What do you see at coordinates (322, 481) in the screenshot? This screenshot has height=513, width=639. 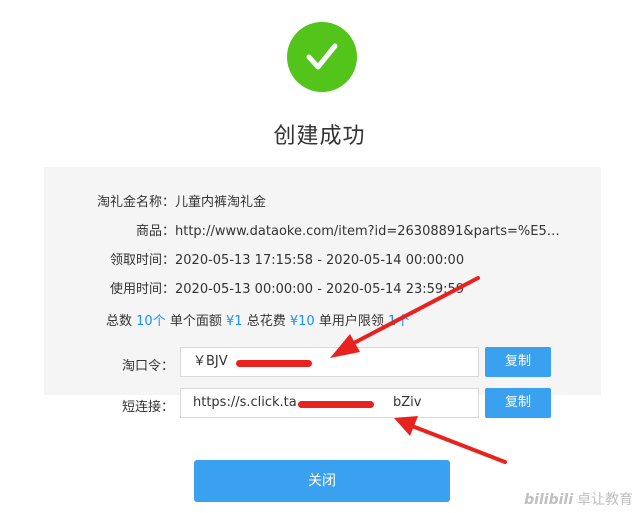 I see `close-button: 关闭` at bounding box center [322, 481].